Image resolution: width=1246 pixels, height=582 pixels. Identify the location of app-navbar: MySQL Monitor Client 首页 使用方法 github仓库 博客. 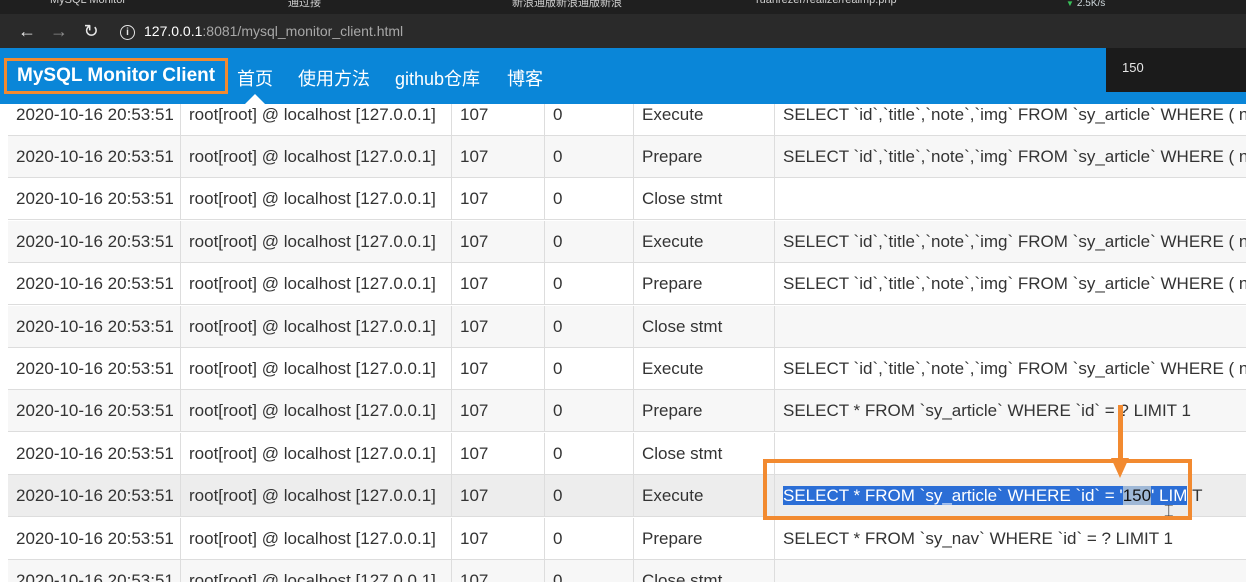
(623, 76).